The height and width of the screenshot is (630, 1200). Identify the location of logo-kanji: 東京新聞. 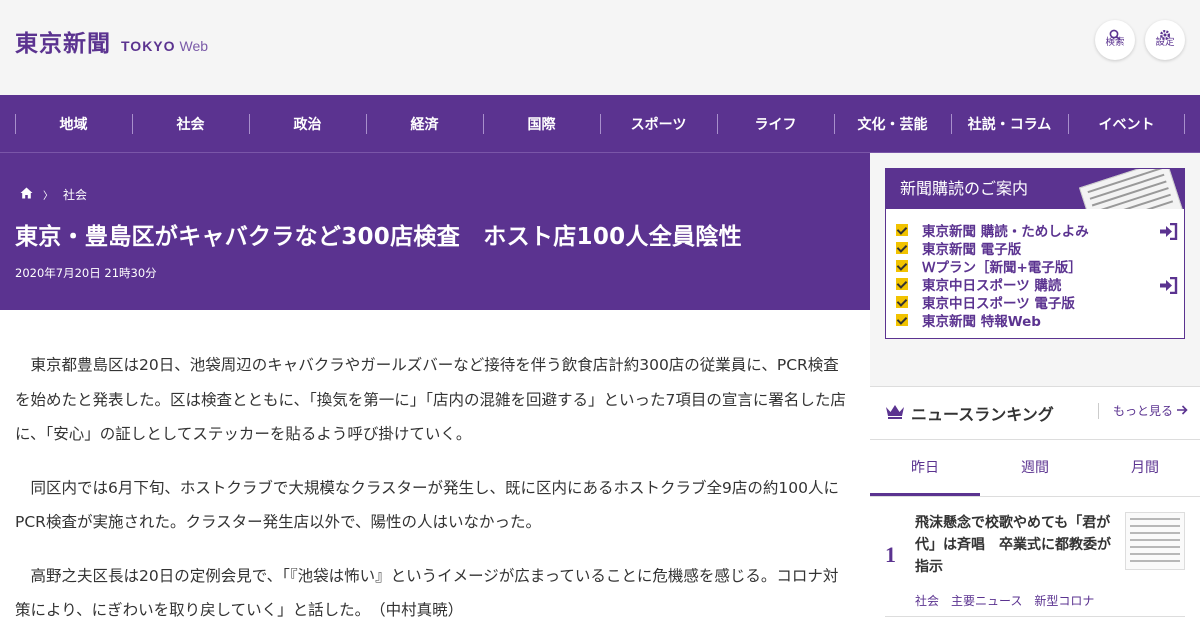
(63, 43).